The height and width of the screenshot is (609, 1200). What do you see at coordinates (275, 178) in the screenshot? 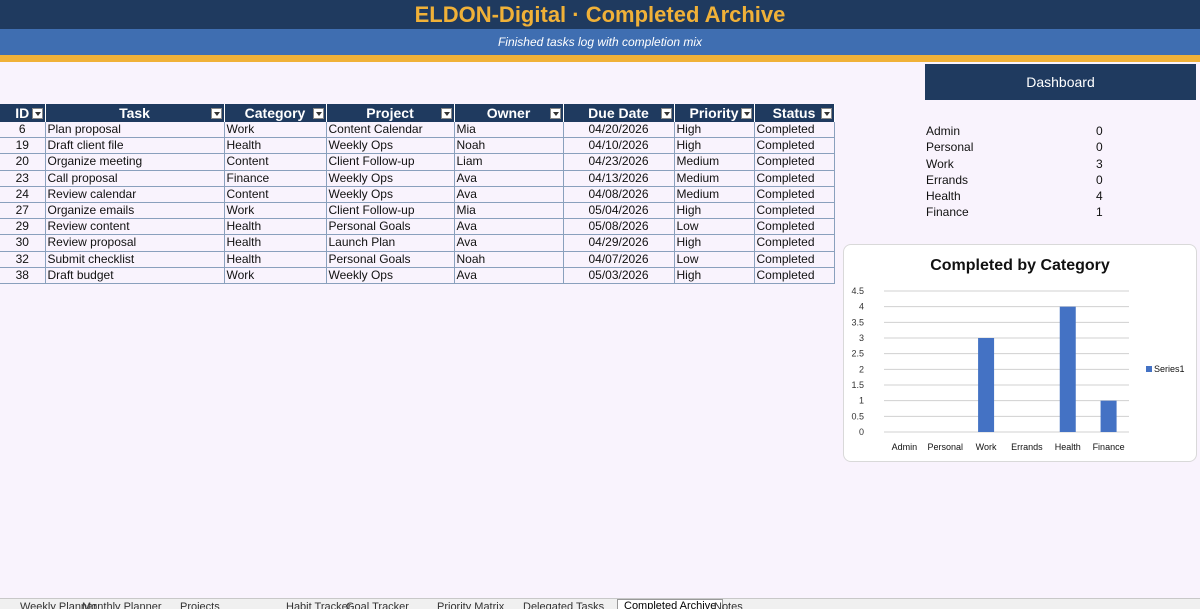
I see `cell-category: Finance` at bounding box center [275, 178].